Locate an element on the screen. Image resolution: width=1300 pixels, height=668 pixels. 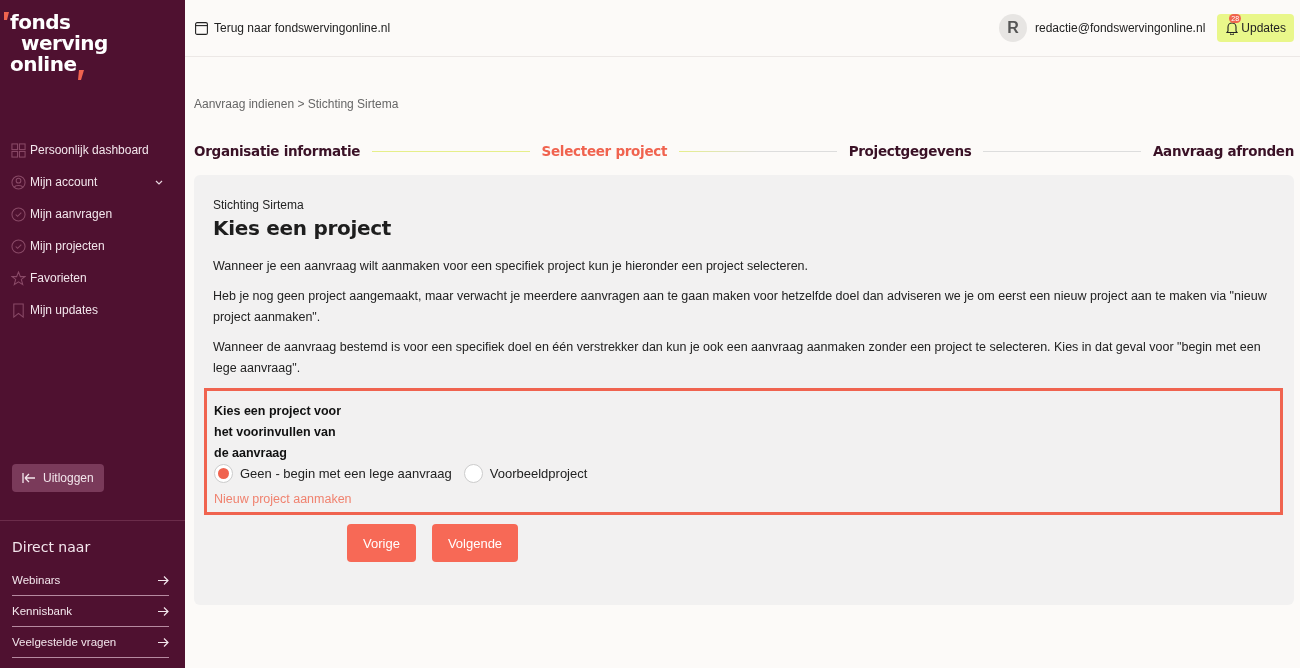
chevron-down-icon is located at coordinates (159, 182).